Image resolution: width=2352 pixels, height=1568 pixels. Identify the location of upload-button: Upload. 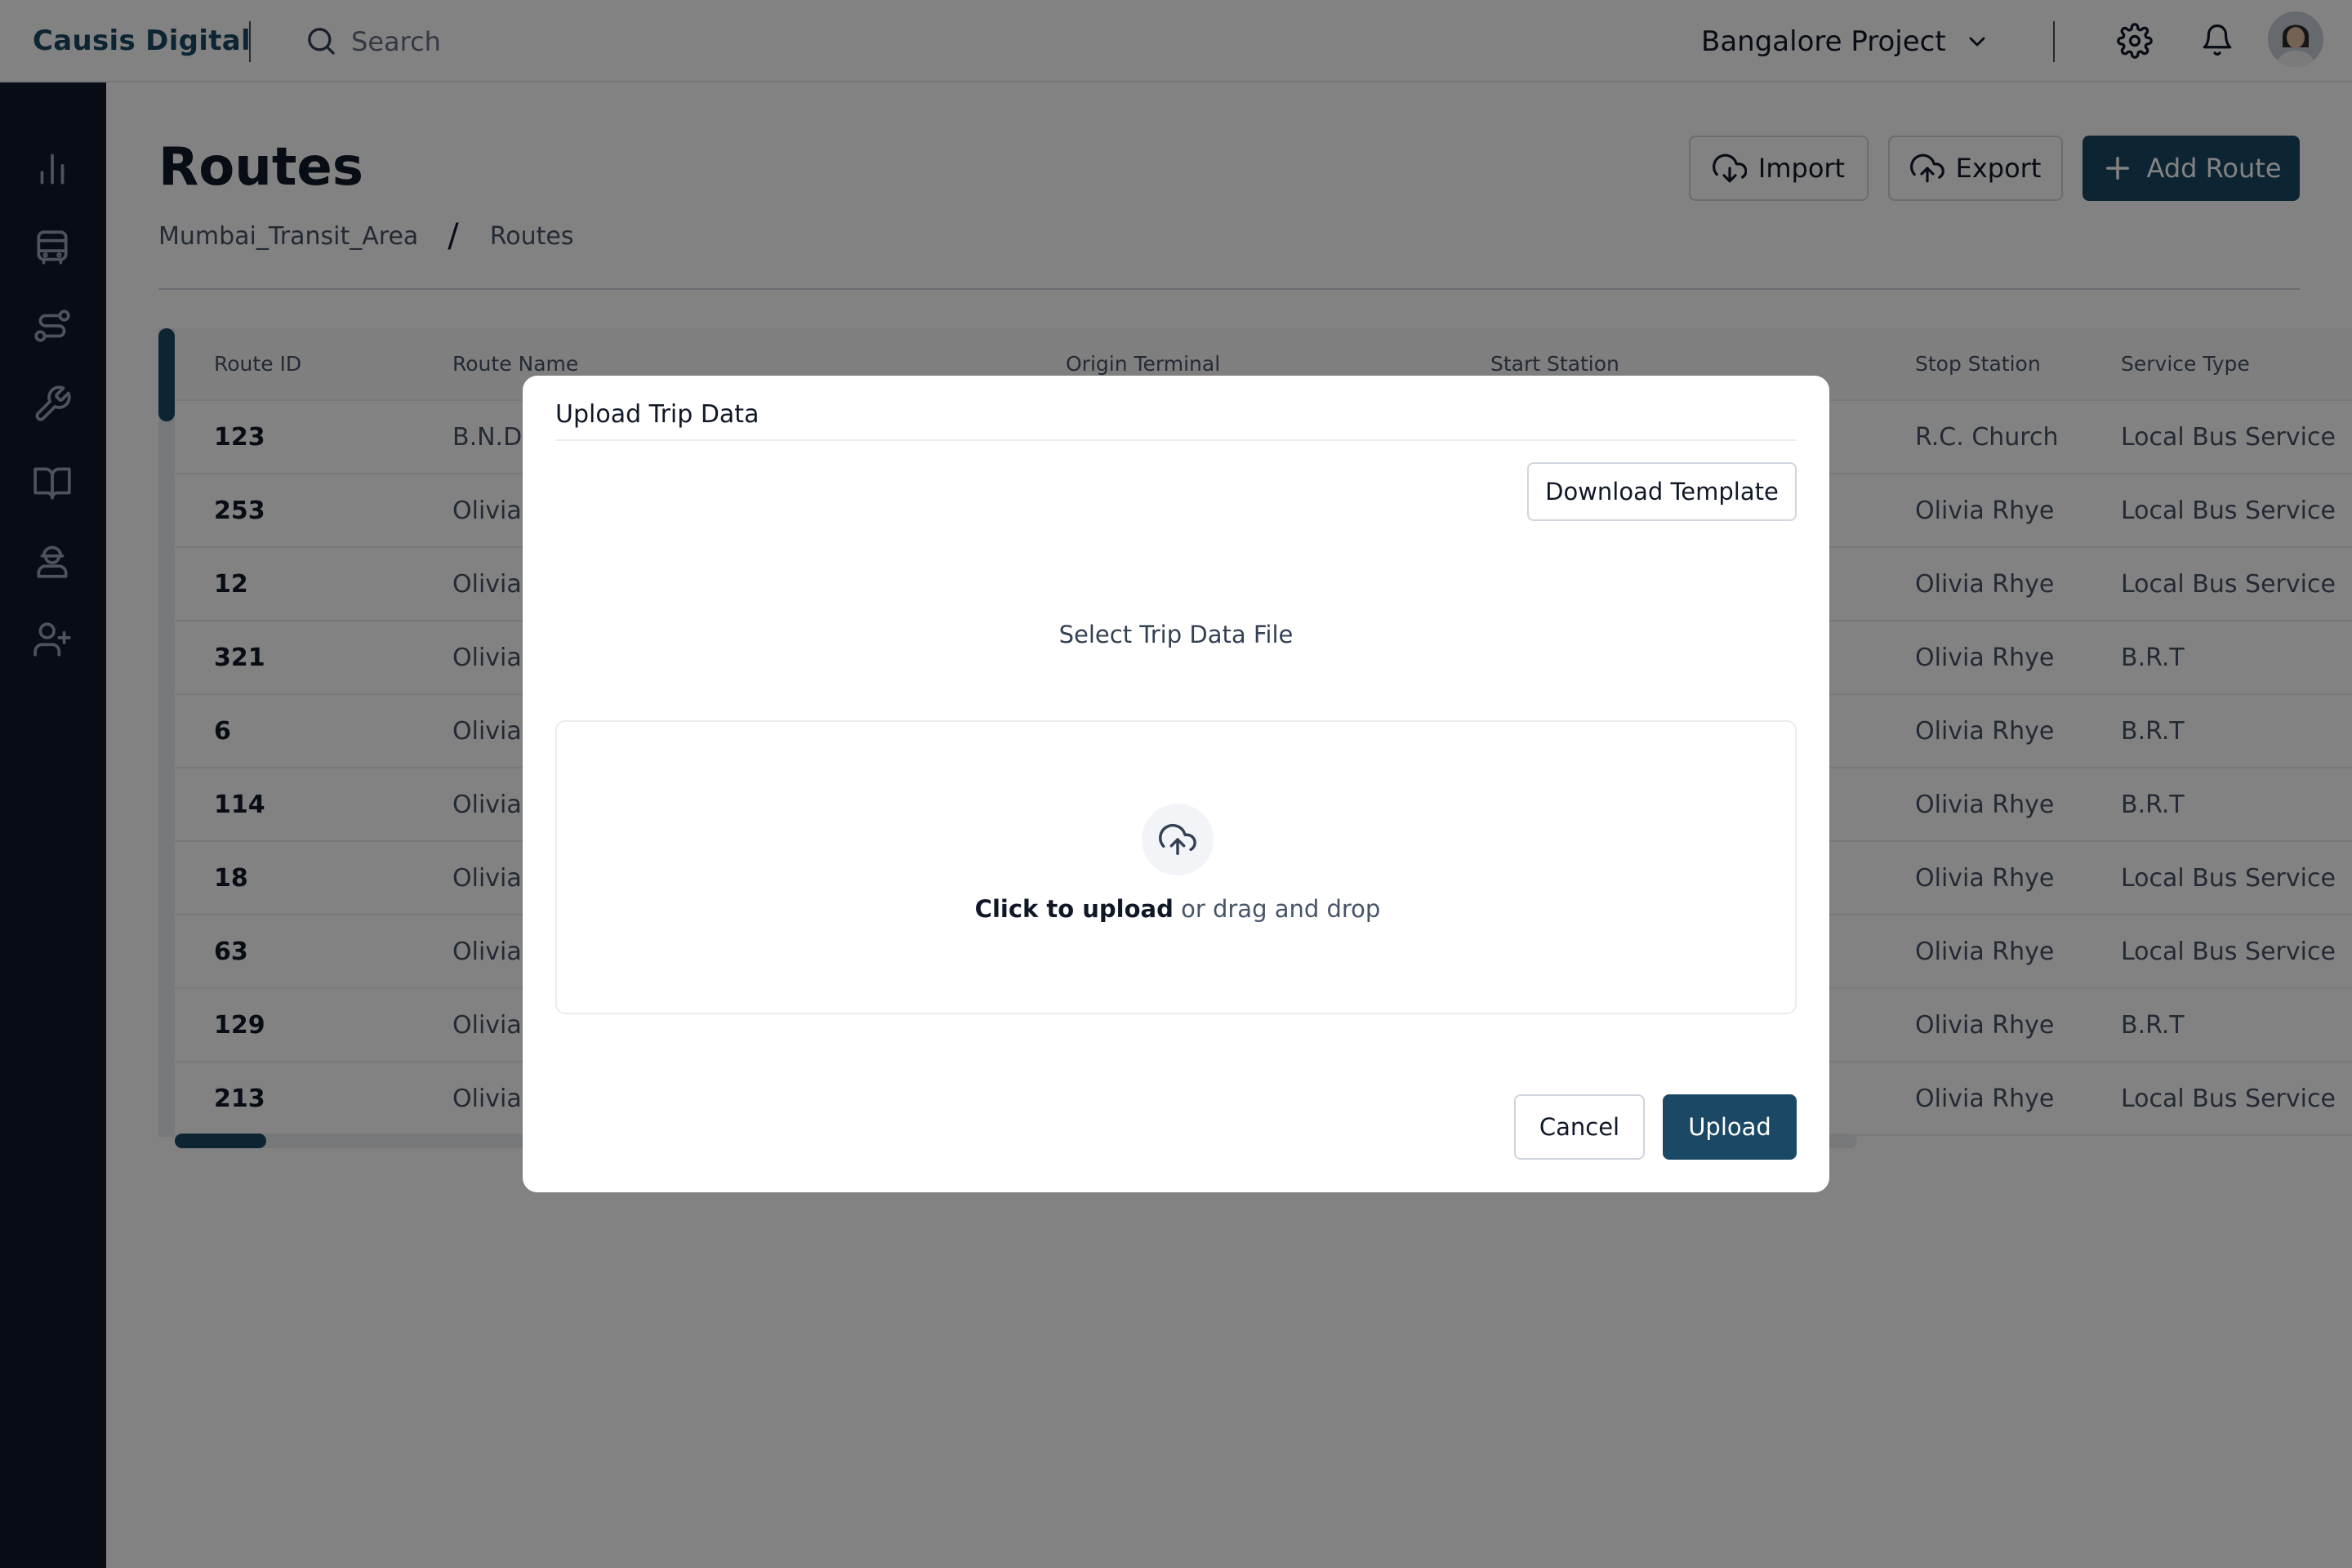
(1730, 1127).